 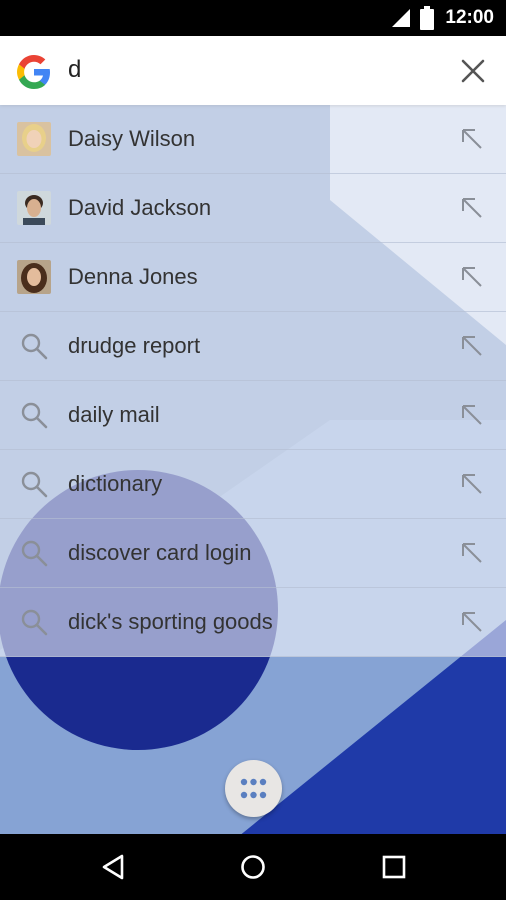 I want to click on query-suggestion-row: discover card login, so click(x=253, y=553).